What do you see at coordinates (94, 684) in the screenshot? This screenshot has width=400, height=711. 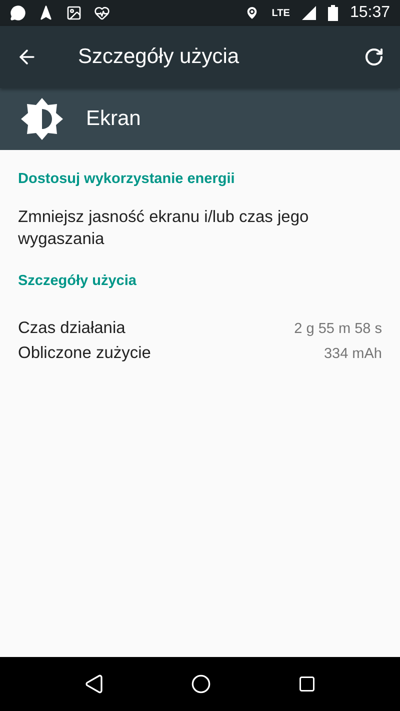 I see `back-nav-button` at bounding box center [94, 684].